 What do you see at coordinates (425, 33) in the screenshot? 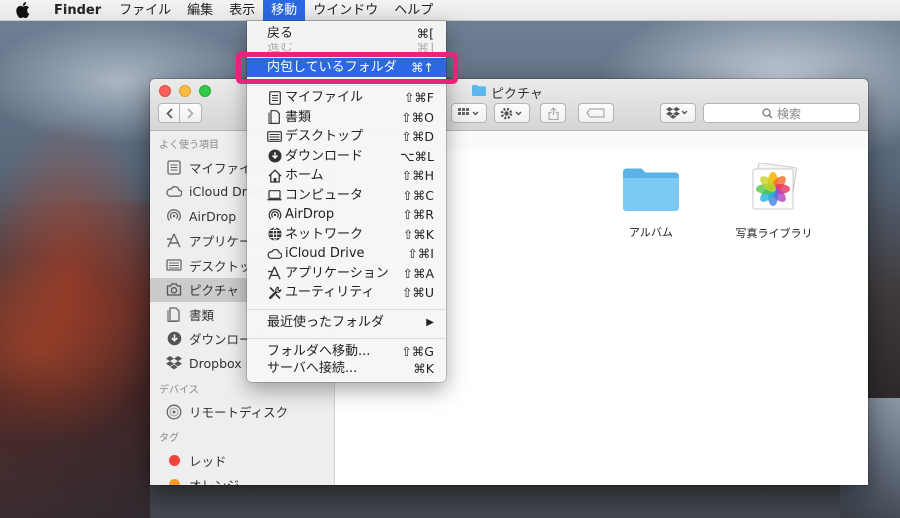
I see `menu-item-shortcut: ⌘[` at bounding box center [425, 33].